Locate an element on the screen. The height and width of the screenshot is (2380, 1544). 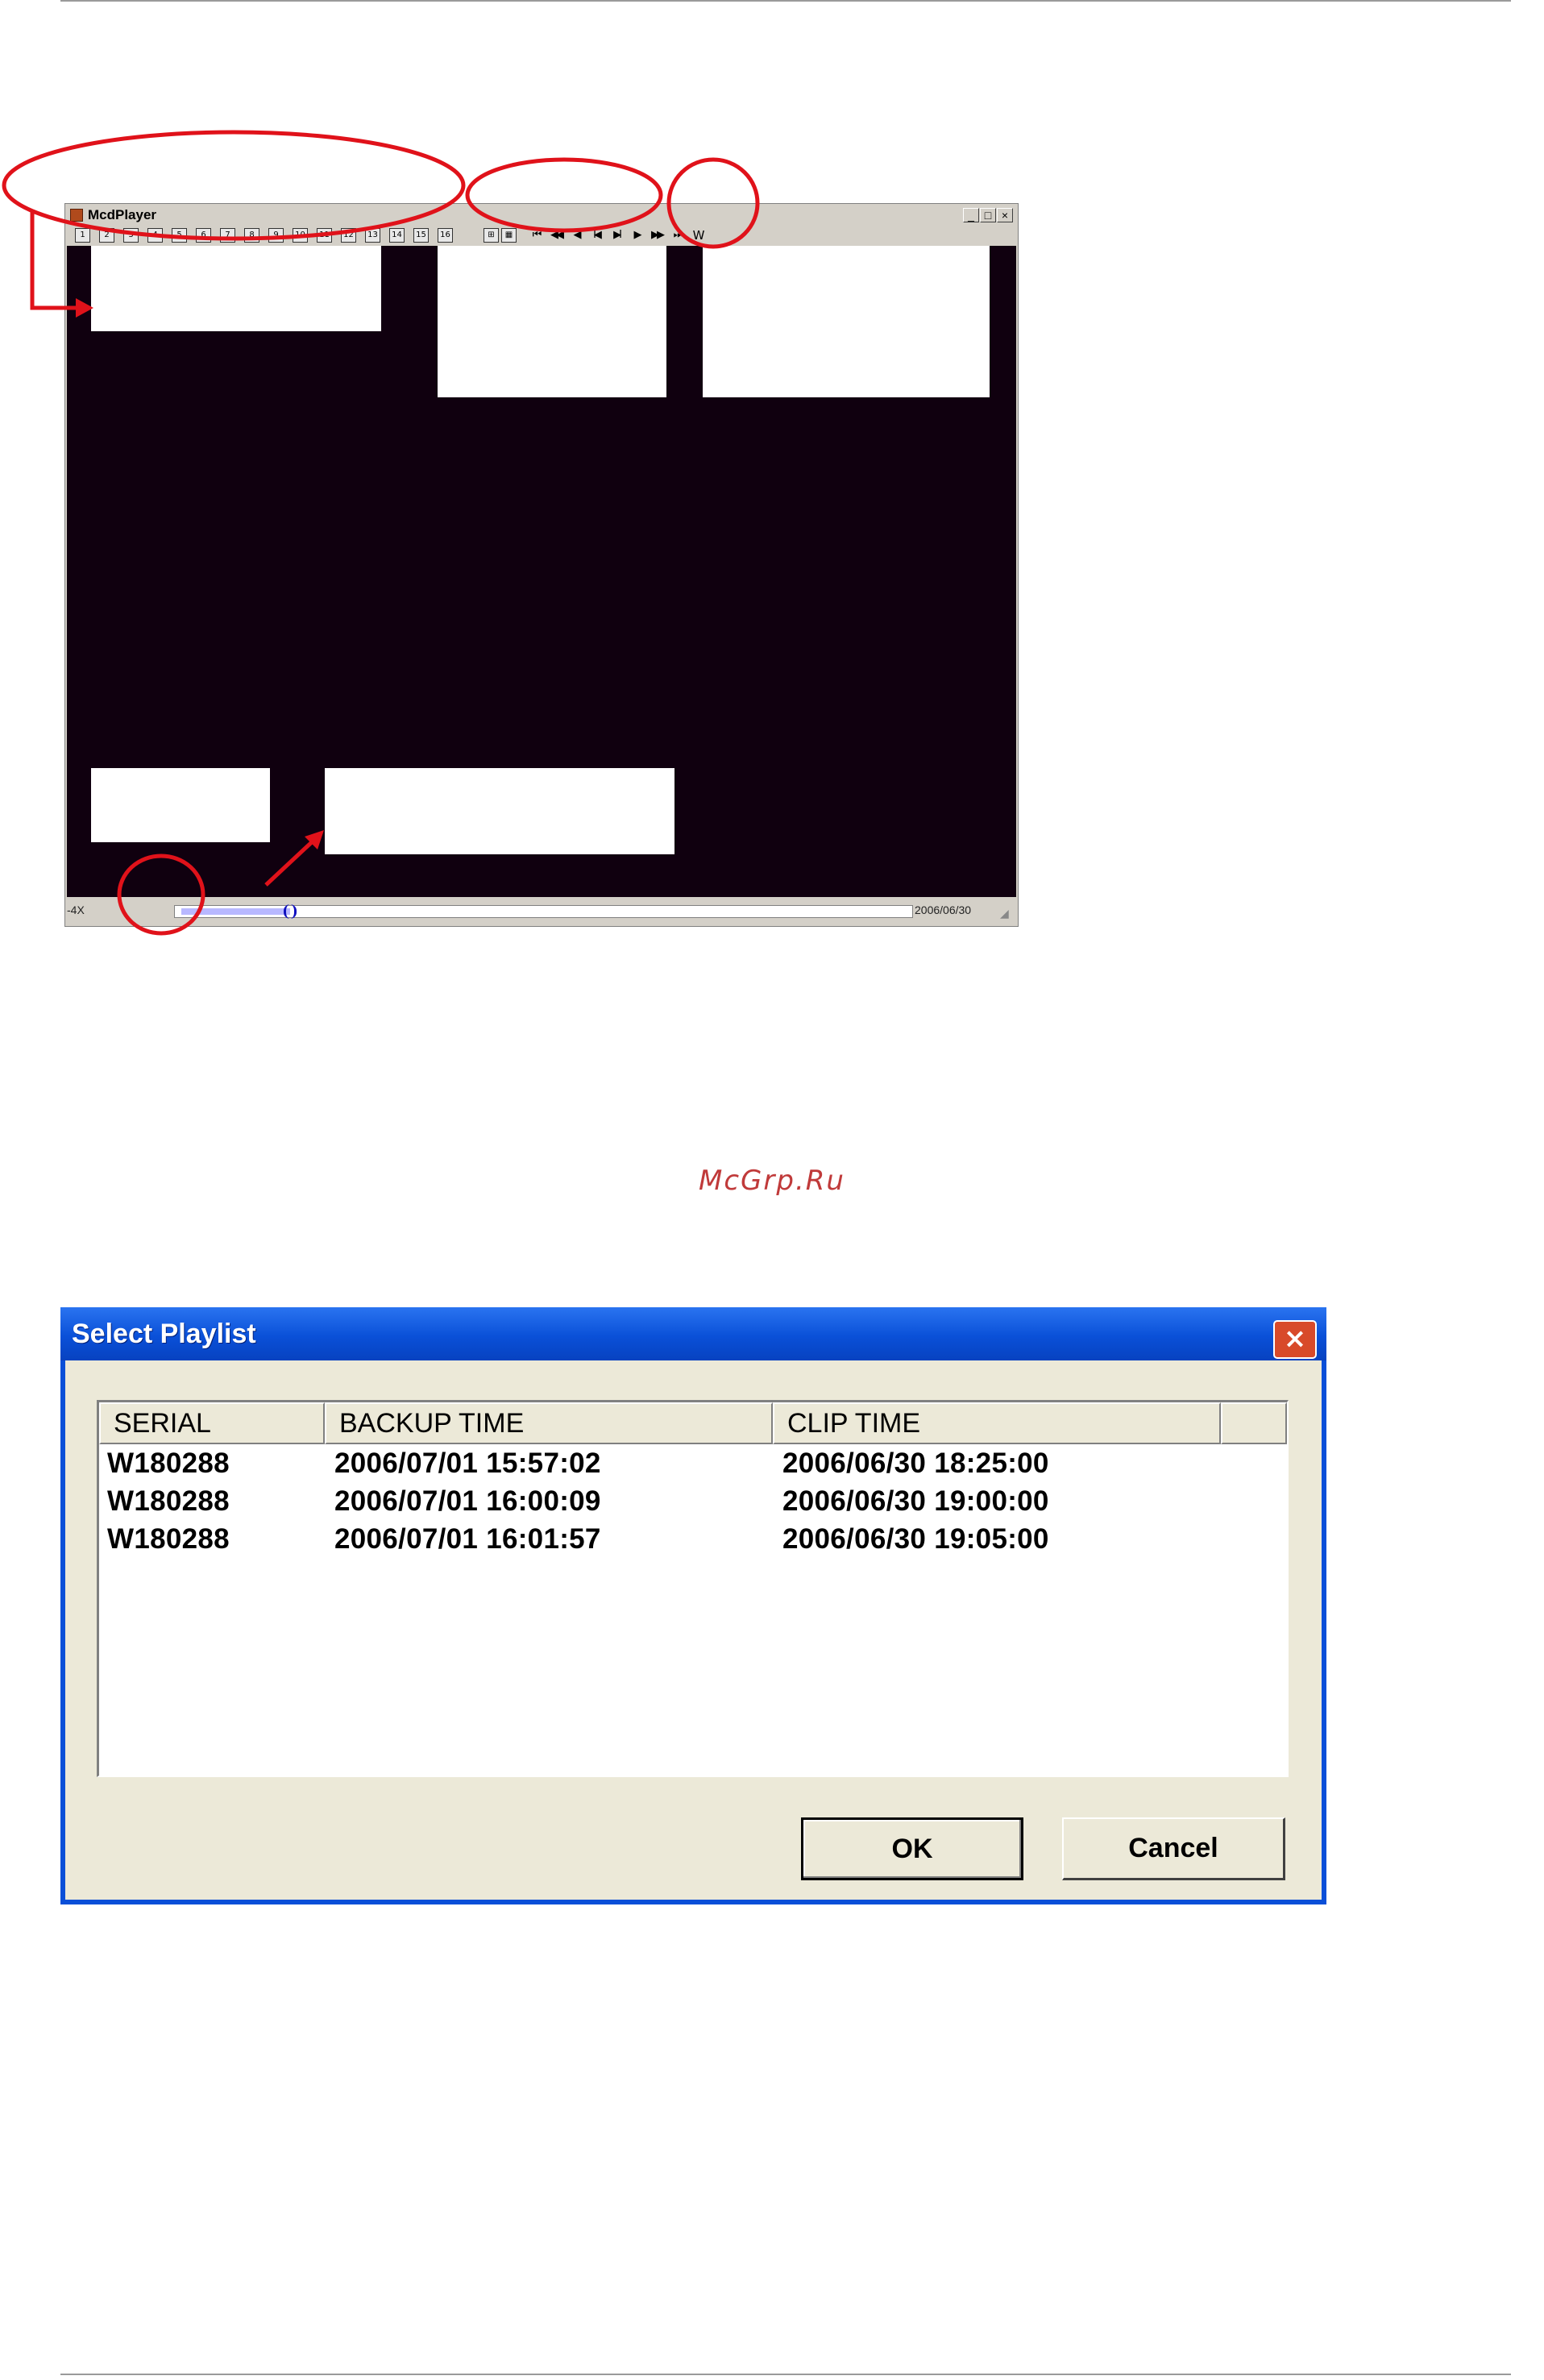
channel-button-16: 16 is located at coordinates (445, 236).